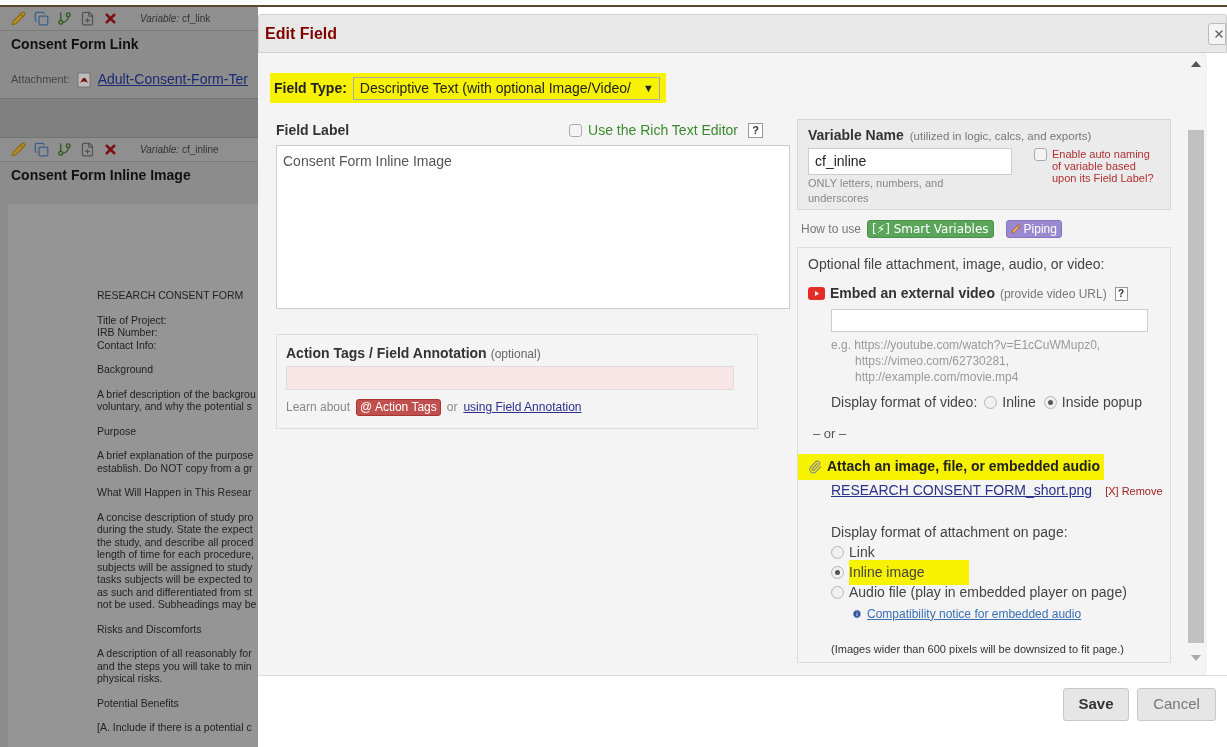 This screenshot has height=747, width=1227. What do you see at coordinates (1000, 136) in the screenshot?
I see `variable-name-note: (utilized in logic, calcs, and exports)` at bounding box center [1000, 136].